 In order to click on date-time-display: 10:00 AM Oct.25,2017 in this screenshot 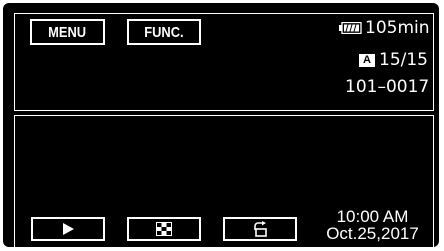, I will do `click(372, 225)`.